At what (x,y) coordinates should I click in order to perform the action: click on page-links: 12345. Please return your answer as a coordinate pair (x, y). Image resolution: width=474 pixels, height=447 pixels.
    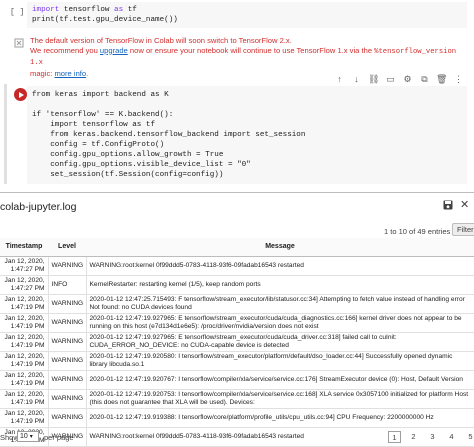
    Looking at the image, I should click on (431, 437).